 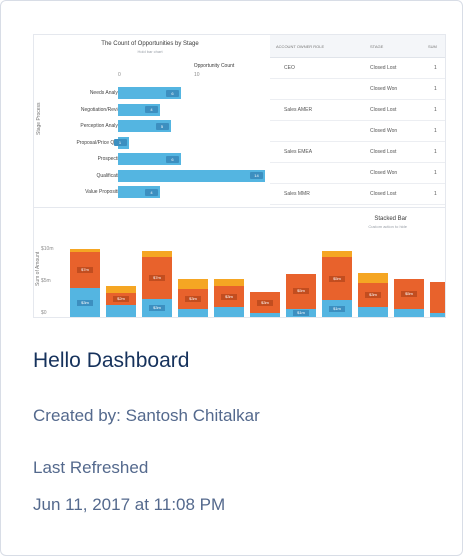 I want to click on bar-chart-tick: 10, so click(x=197, y=75).